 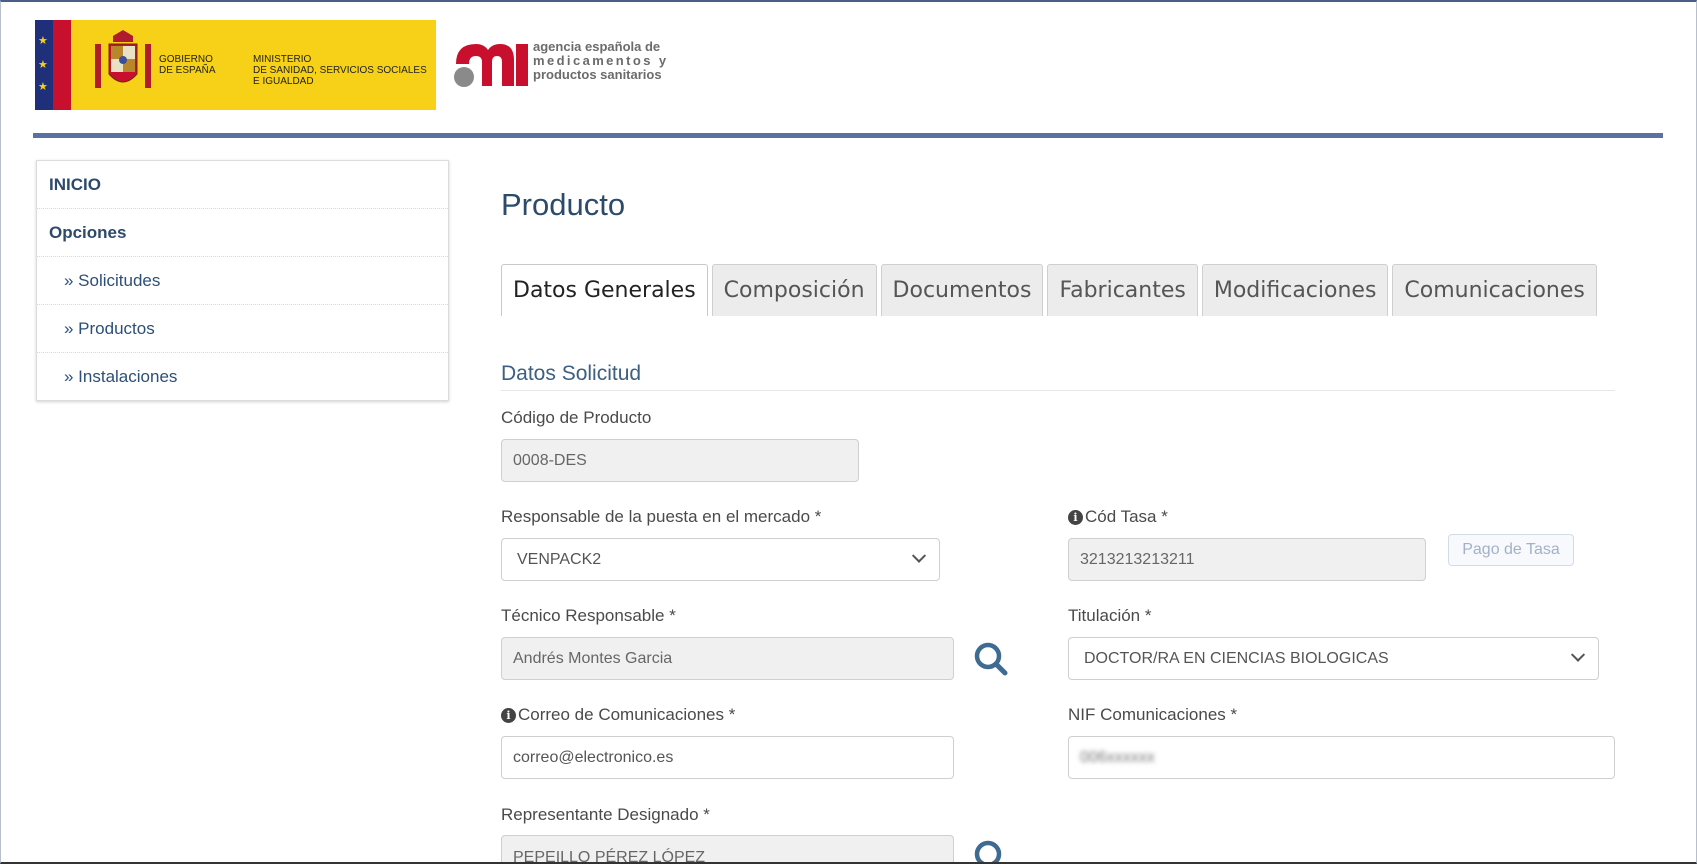 I want to click on section-title: Datos Solicitud, so click(x=571, y=373).